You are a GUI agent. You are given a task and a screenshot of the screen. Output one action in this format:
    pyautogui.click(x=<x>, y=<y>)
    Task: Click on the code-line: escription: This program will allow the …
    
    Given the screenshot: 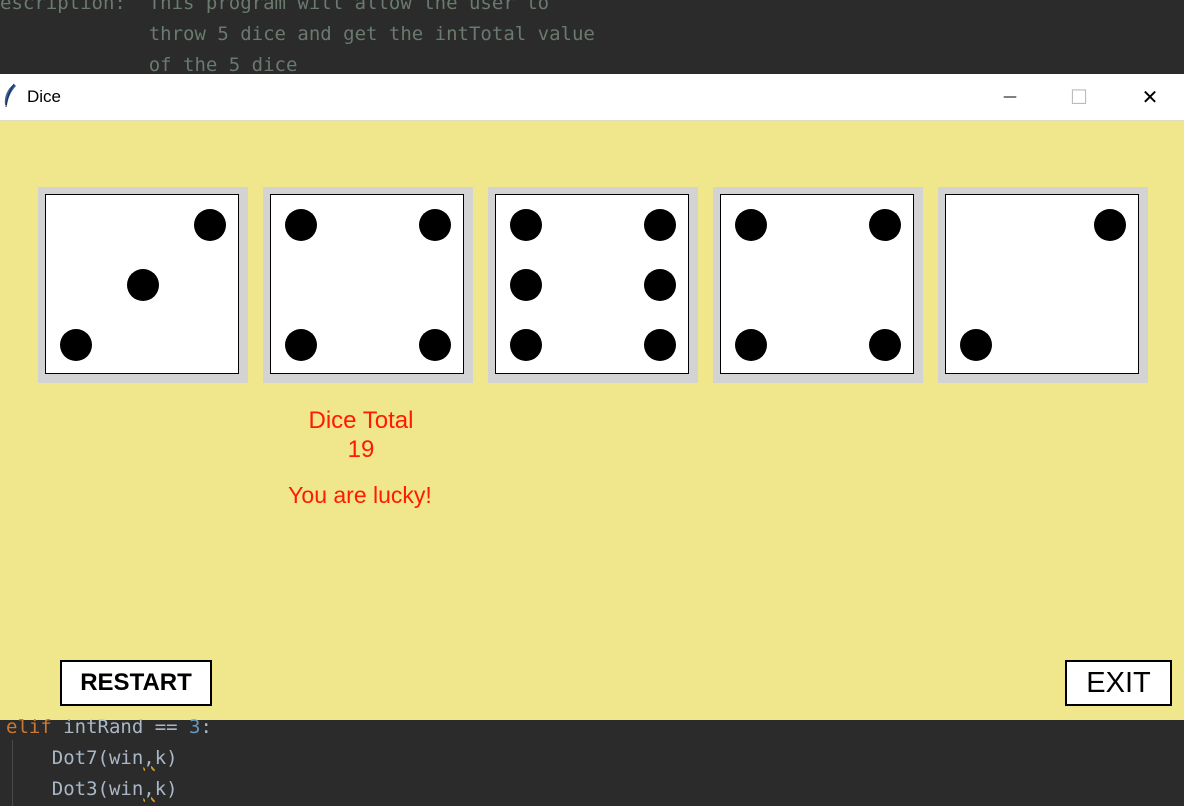 What is the action you would take?
    pyautogui.click(x=275, y=7)
    